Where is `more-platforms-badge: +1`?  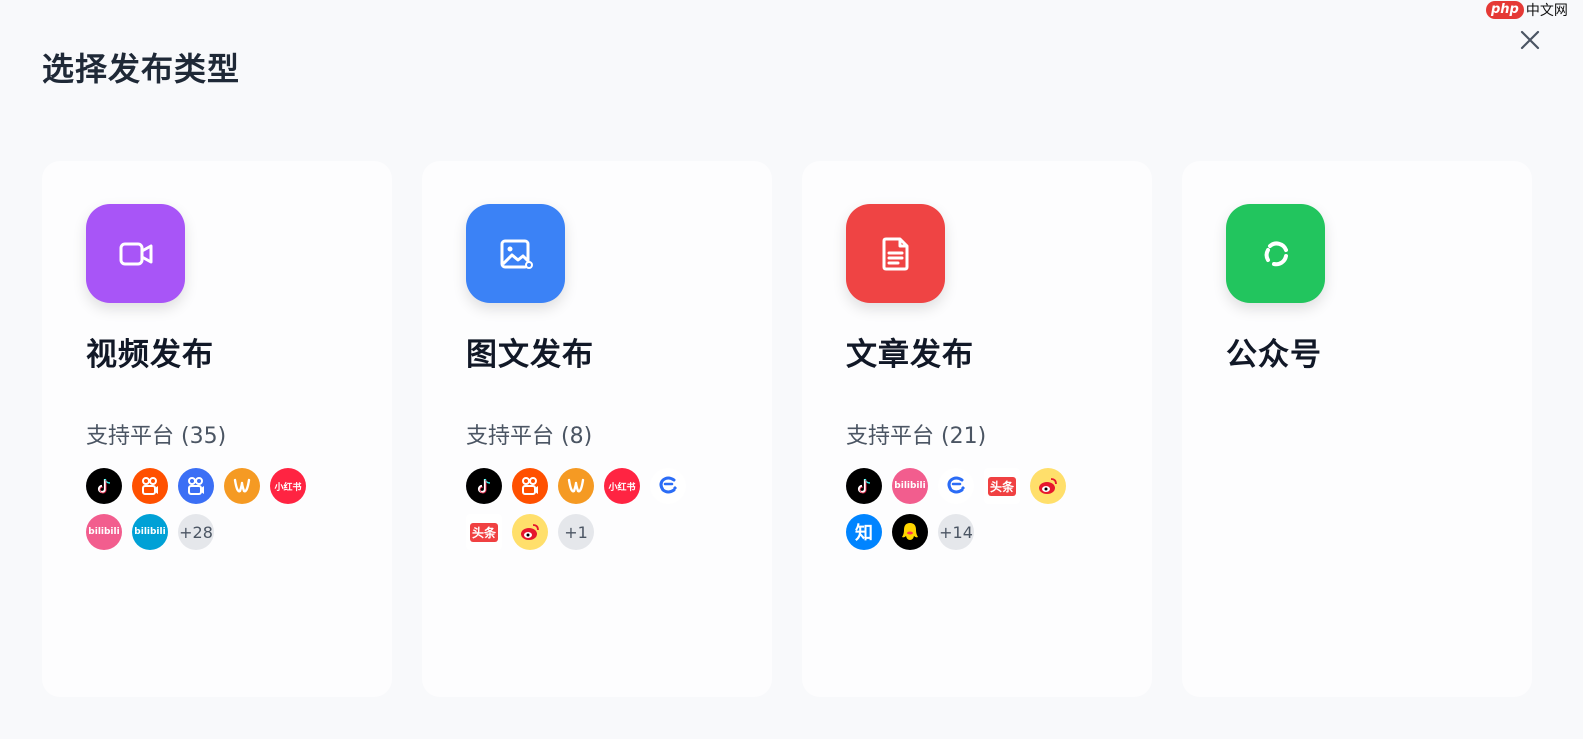 more-platforms-badge: +1 is located at coordinates (576, 532).